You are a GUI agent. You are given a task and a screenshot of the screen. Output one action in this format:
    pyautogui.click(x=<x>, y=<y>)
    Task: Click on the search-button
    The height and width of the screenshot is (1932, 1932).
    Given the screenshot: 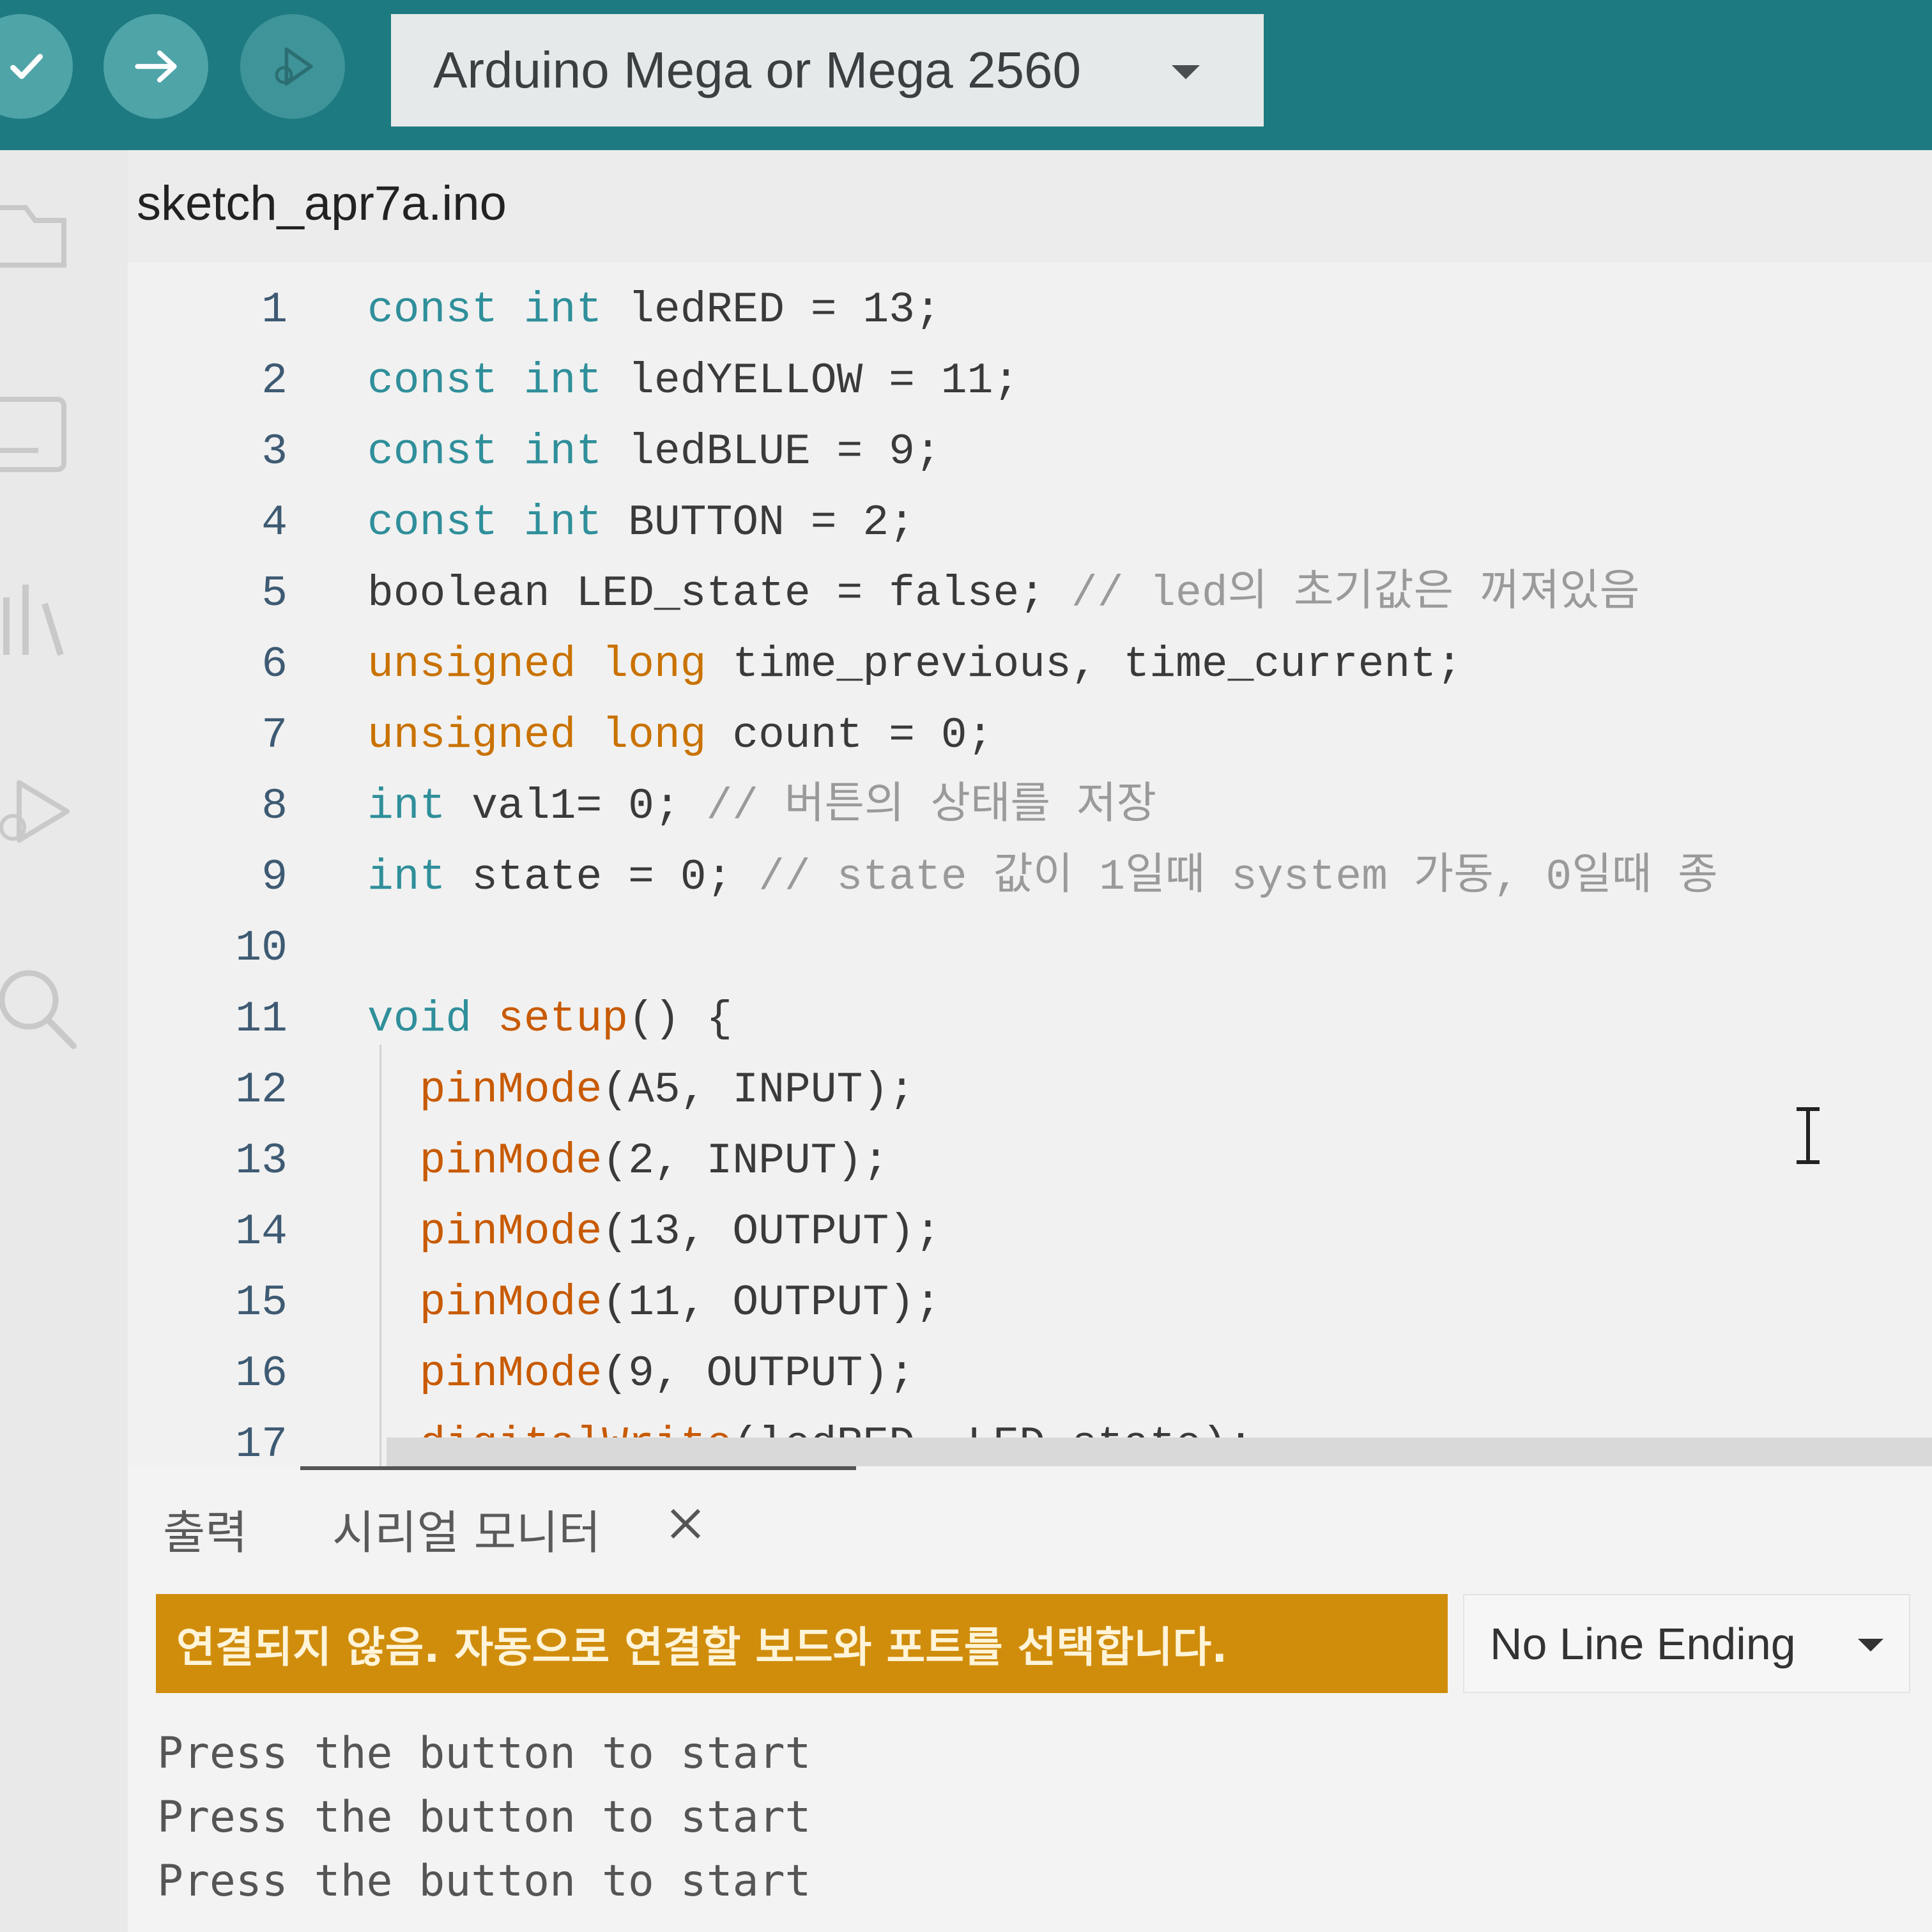 What is the action you would take?
    pyautogui.click(x=41, y=1006)
    